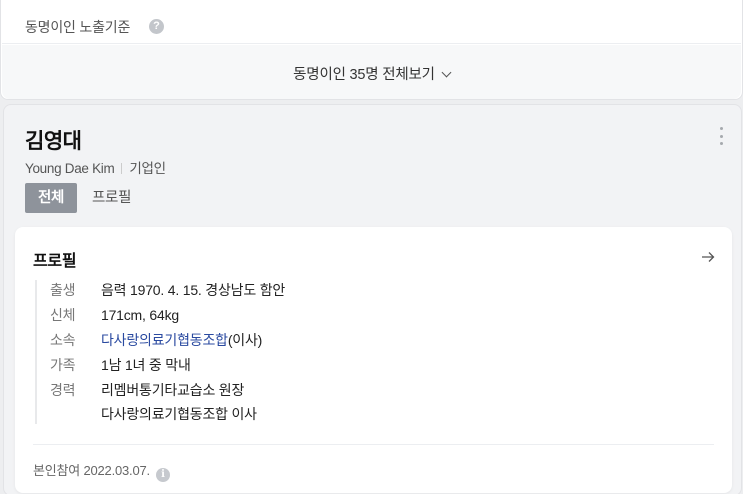 This screenshot has width=743, height=494. Describe the element at coordinates (721, 136) in the screenshot. I see `kebab-menu-icon` at that location.